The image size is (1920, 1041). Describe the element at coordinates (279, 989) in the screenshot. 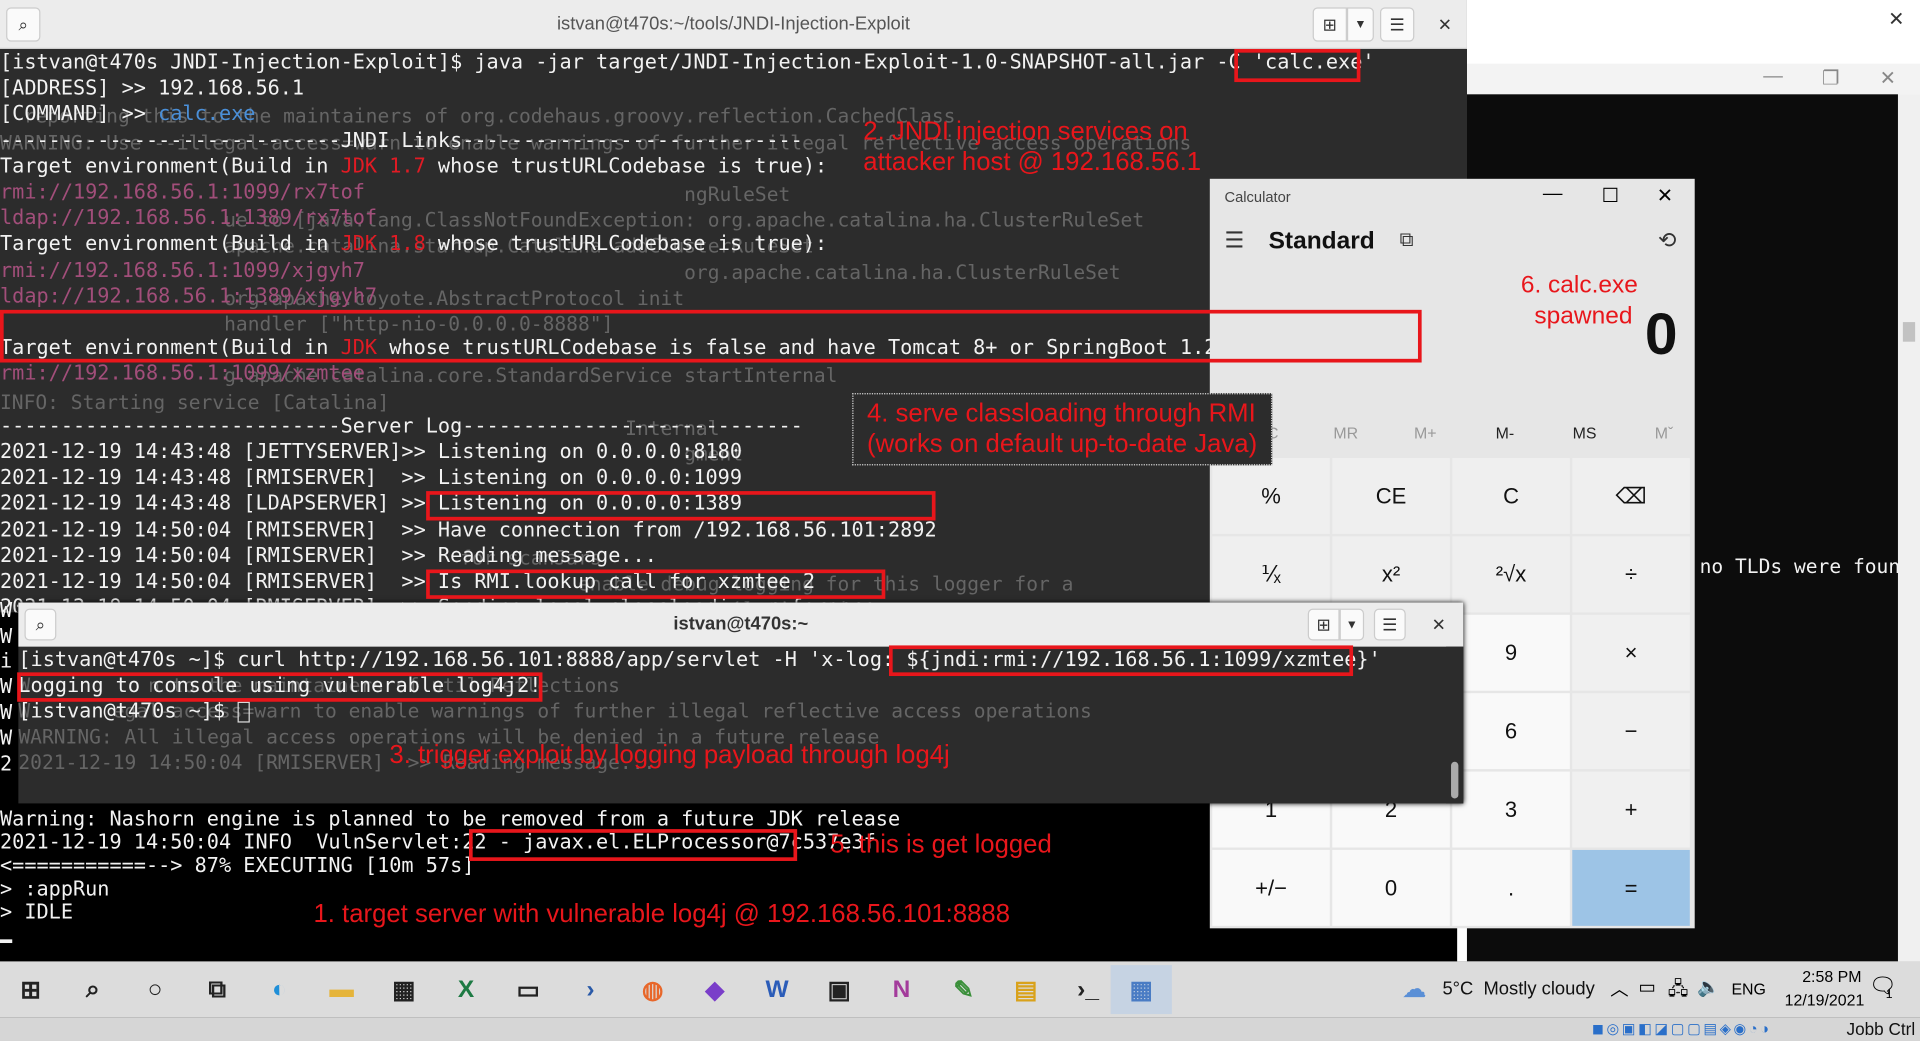

I see `edge-icon: ◐` at that location.